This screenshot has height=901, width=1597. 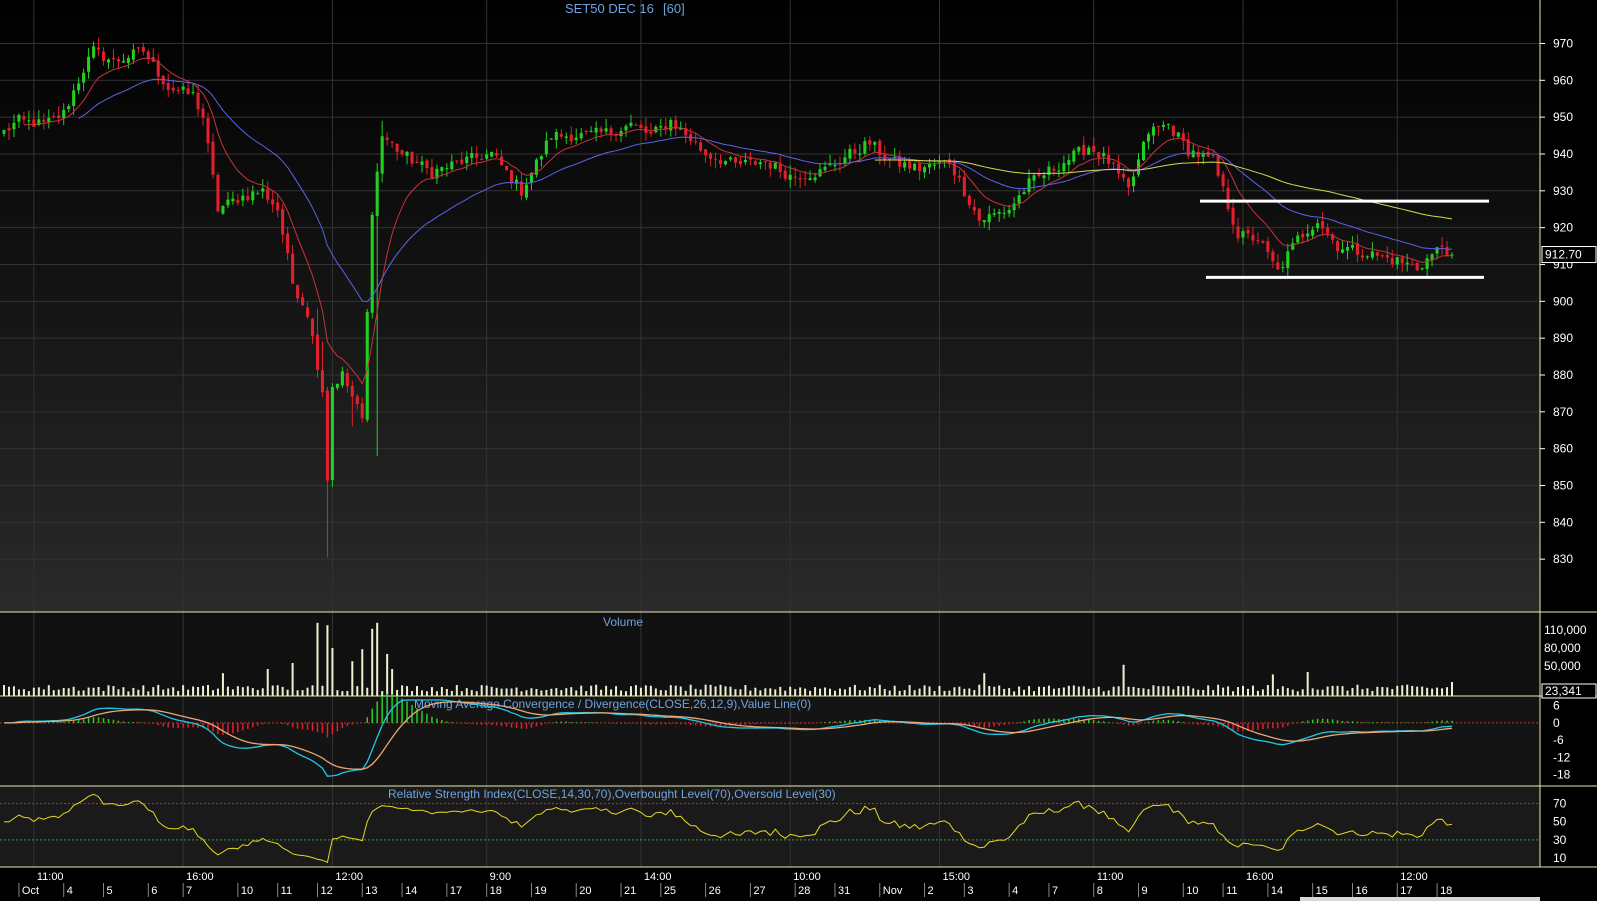 What do you see at coordinates (670, 891) in the screenshot?
I see `date-tick-label: 25` at bounding box center [670, 891].